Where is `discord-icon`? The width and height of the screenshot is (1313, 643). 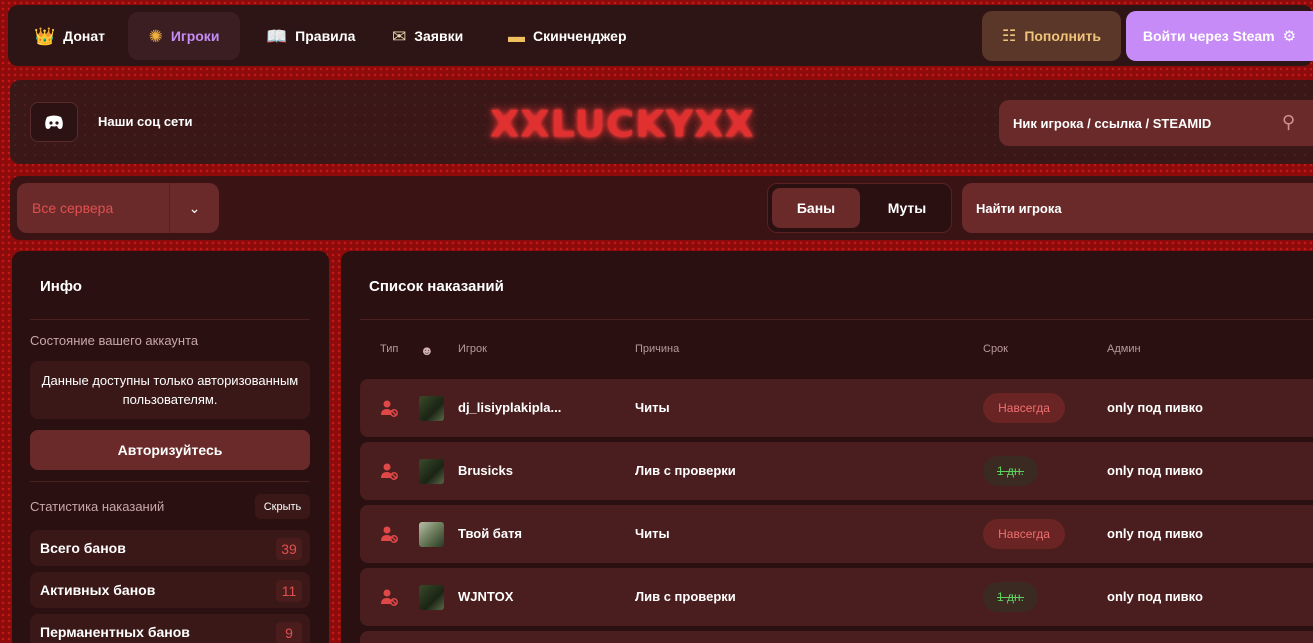 discord-icon is located at coordinates (54, 122).